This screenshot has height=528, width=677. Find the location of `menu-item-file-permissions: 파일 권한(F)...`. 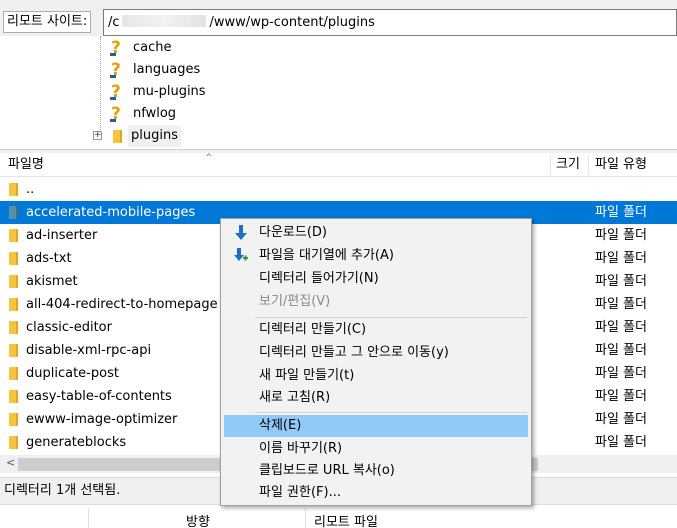

menu-item-file-permissions: 파일 권한(F)... is located at coordinates (376, 493).